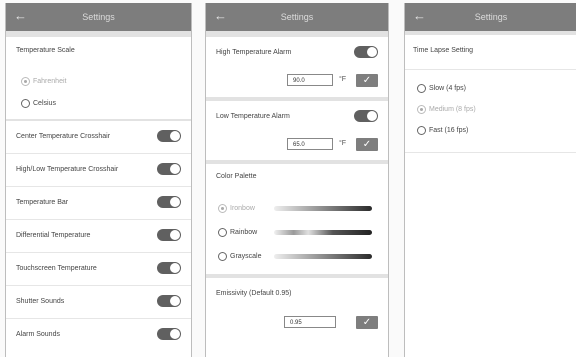 The height and width of the screenshot is (357, 576). I want to click on low-alarm-toggle, so click(366, 116).